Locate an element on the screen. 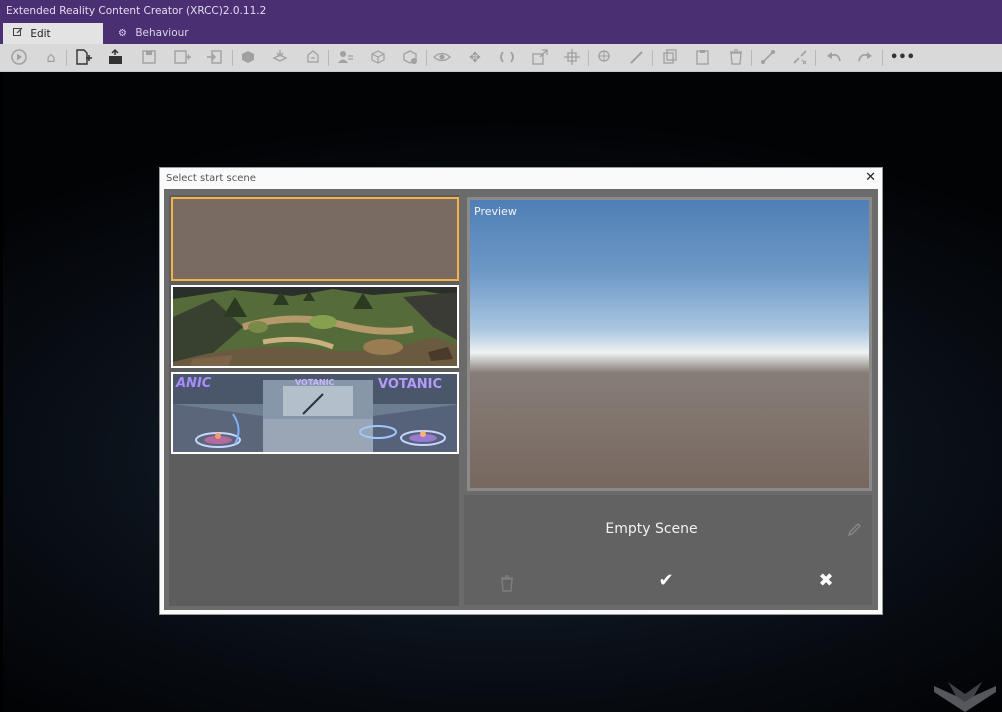 The image size is (1002, 712). dialog-close-icon: ✕ is located at coordinates (870, 177).